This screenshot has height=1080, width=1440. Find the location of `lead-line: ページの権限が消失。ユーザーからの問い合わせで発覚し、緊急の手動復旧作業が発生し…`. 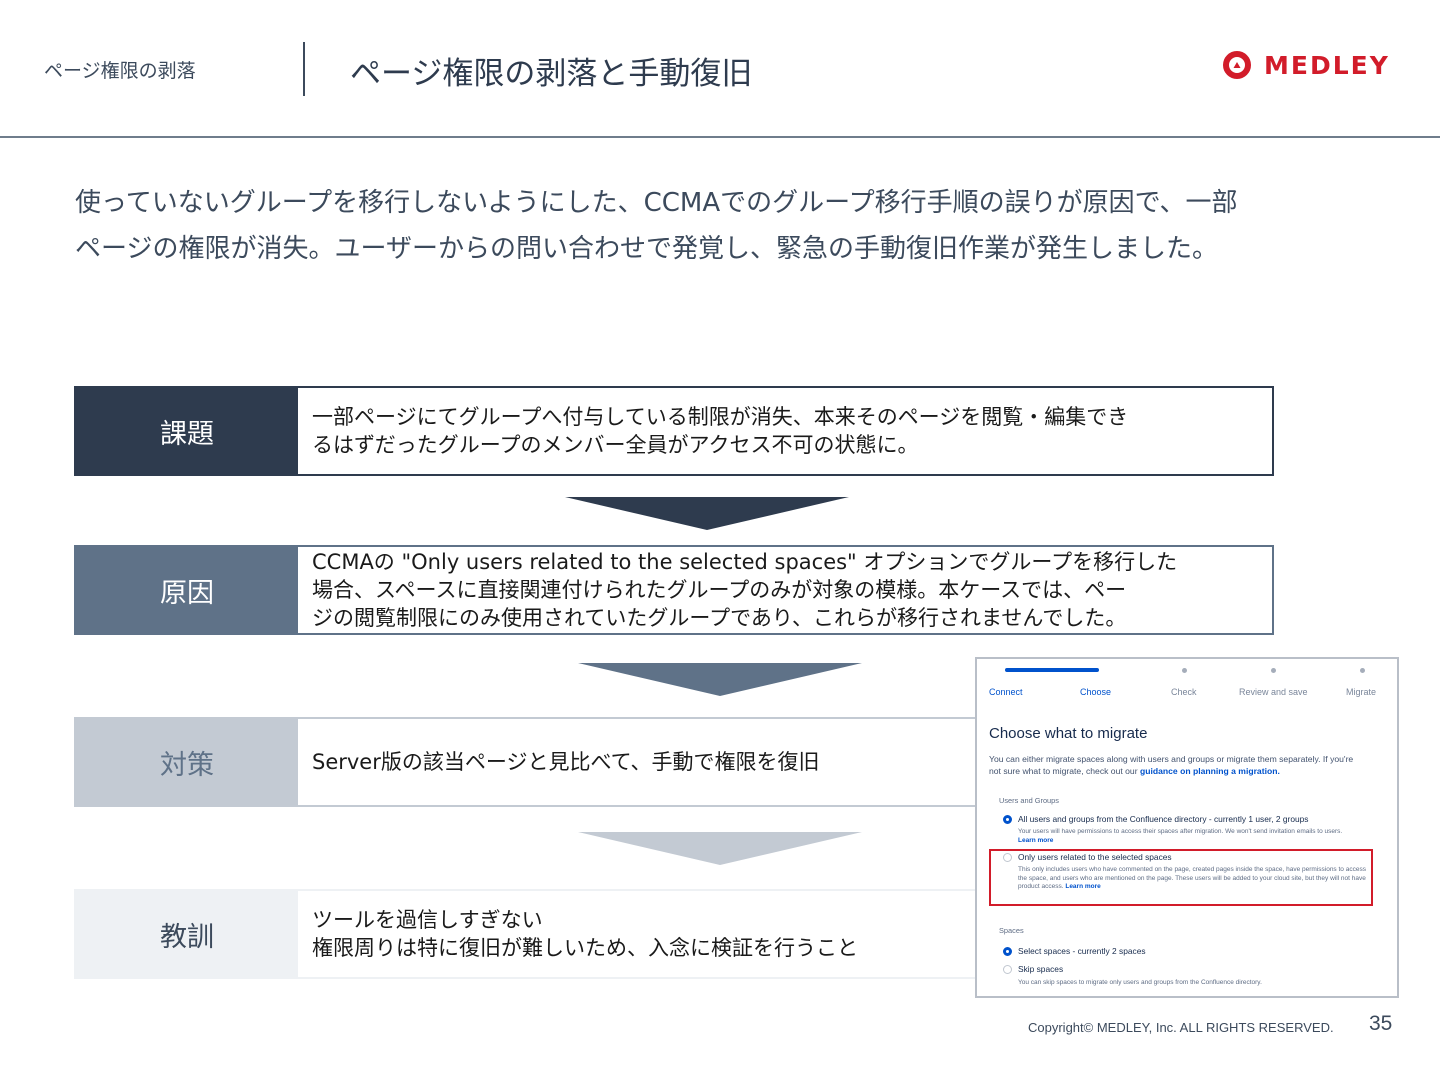

lead-line: ページの権限が消失。ユーザーからの問い合わせで発覚し、緊急の手動復旧作業が発生し… is located at coordinates (646, 249).